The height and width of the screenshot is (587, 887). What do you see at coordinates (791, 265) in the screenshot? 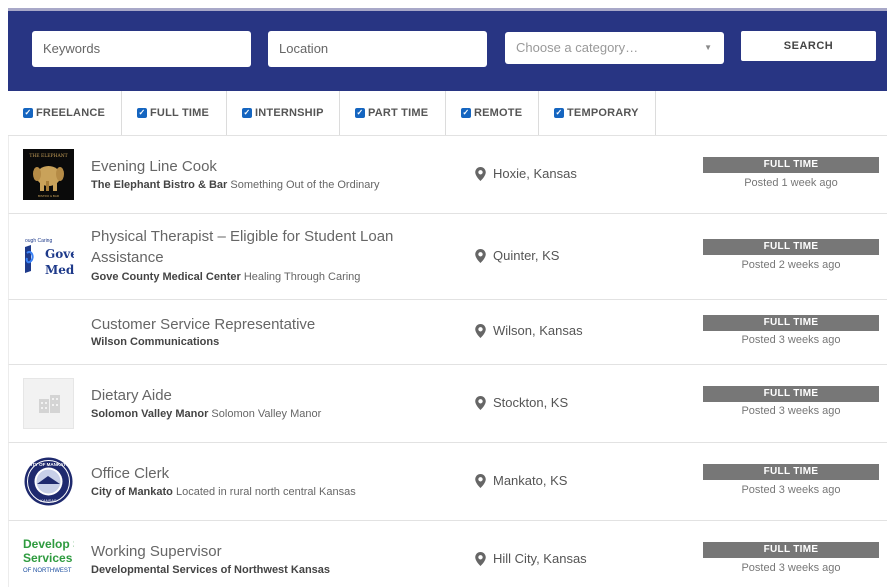
I see `posted-date: Posted 2 weeks ago` at bounding box center [791, 265].